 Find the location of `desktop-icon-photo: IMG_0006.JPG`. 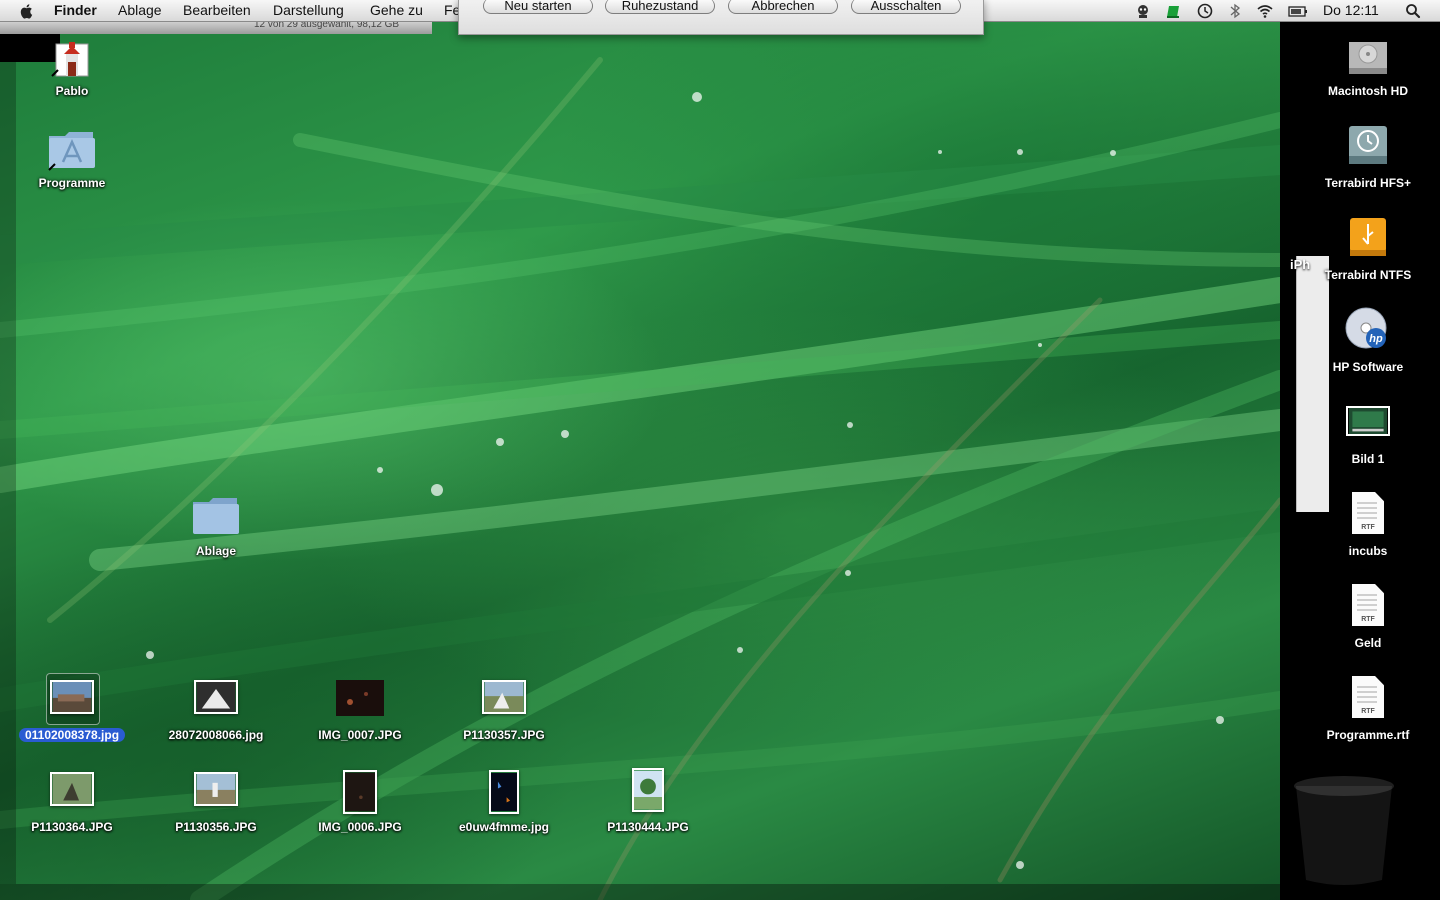

desktop-icon-photo: IMG_0006.JPG is located at coordinates (360, 803).